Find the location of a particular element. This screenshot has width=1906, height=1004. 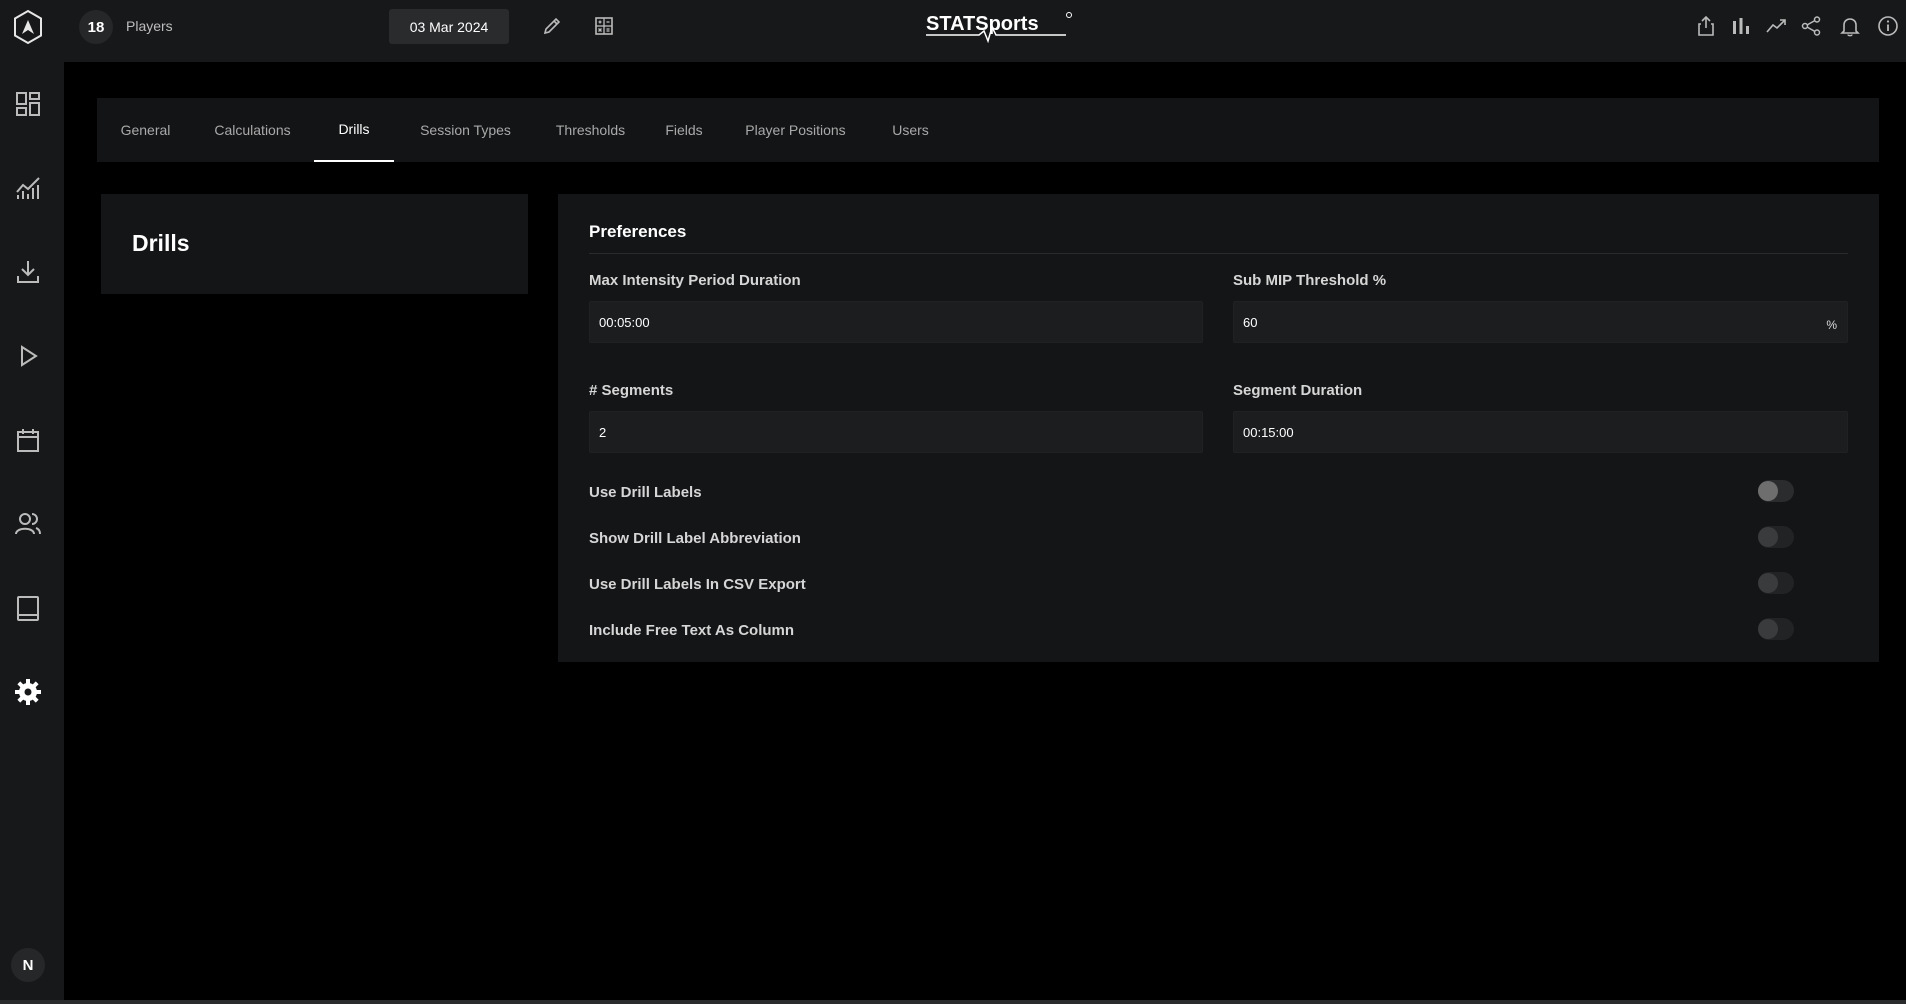

sub-mip-threshold-label: Sub MIP Threshold % is located at coordinates (1310, 280).